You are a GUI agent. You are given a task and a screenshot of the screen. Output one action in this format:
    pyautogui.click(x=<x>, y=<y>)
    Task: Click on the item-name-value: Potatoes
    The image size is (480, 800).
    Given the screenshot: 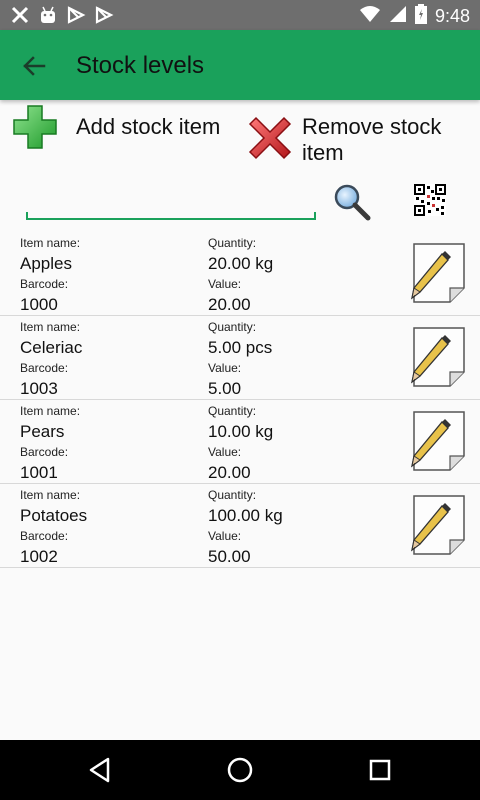 What is the action you would take?
    pyautogui.click(x=54, y=515)
    